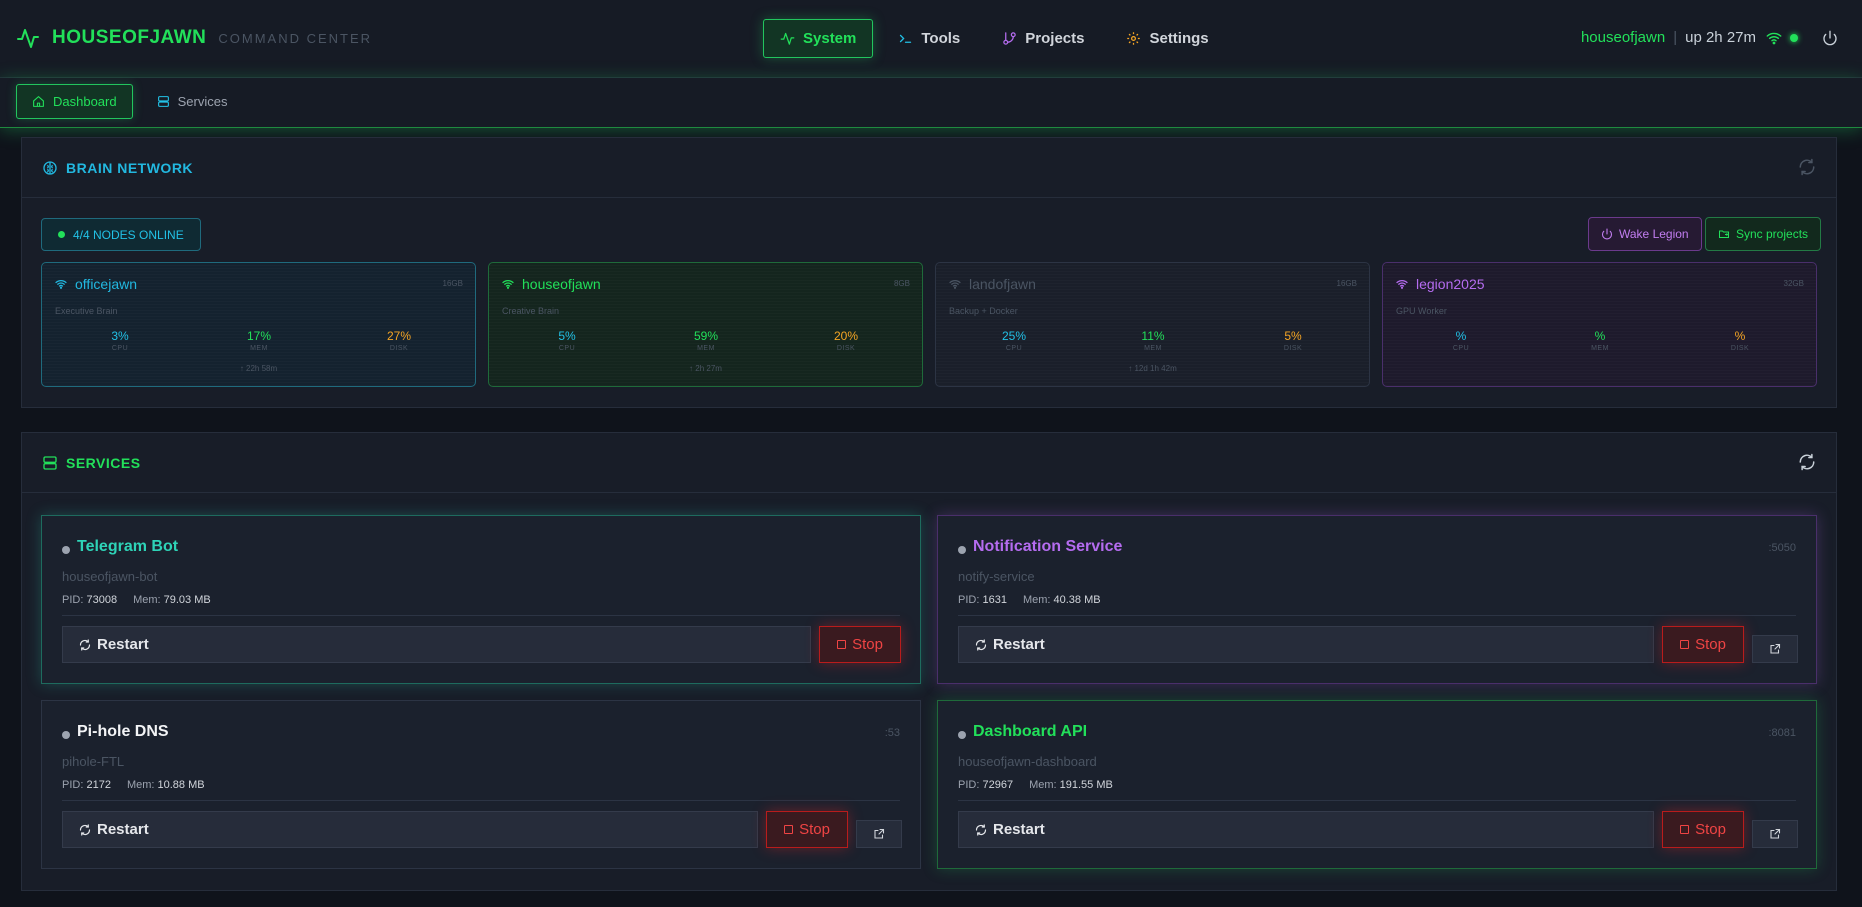  I want to click on service-name: Dashboard API, so click(1030, 731).